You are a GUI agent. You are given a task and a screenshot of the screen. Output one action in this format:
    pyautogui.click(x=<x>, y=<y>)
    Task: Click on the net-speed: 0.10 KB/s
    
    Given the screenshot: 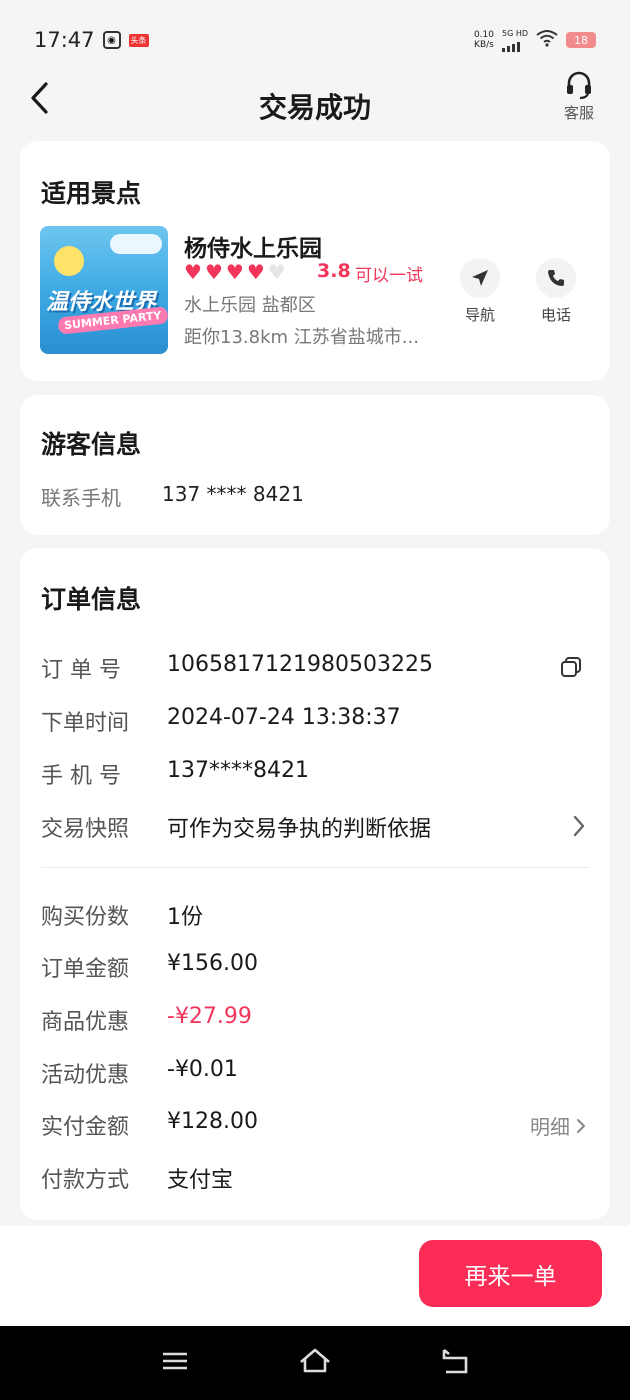 What is the action you would take?
    pyautogui.click(x=483, y=40)
    